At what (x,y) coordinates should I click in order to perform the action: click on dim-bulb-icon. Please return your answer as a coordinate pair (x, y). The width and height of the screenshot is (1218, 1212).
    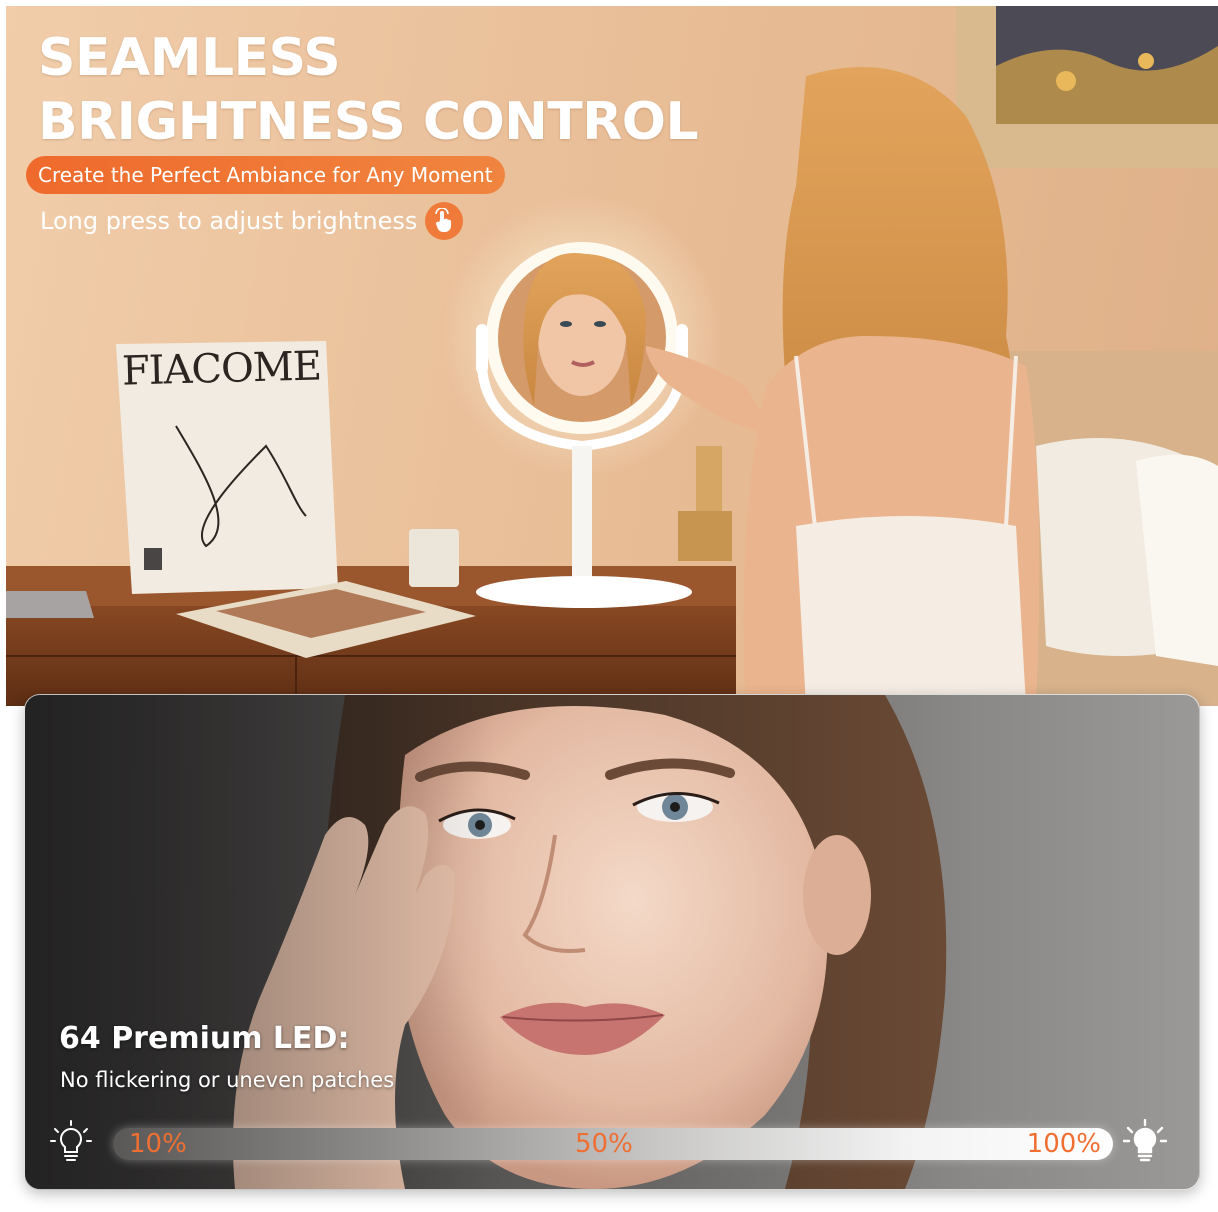
    Looking at the image, I should click on (71, 1140).